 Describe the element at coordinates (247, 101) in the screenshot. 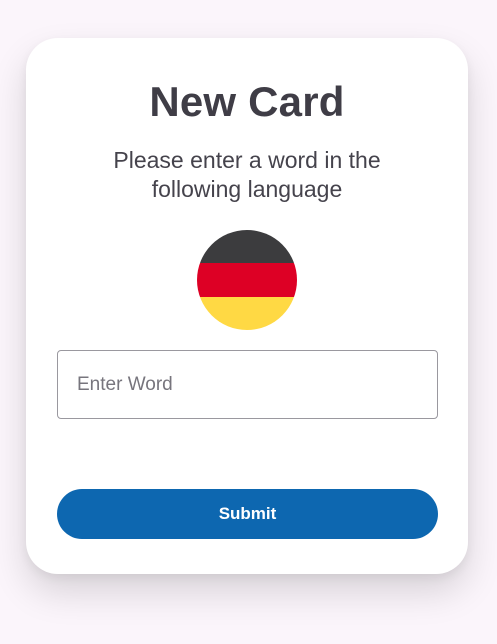

I see `page-title: New Card` at that location.